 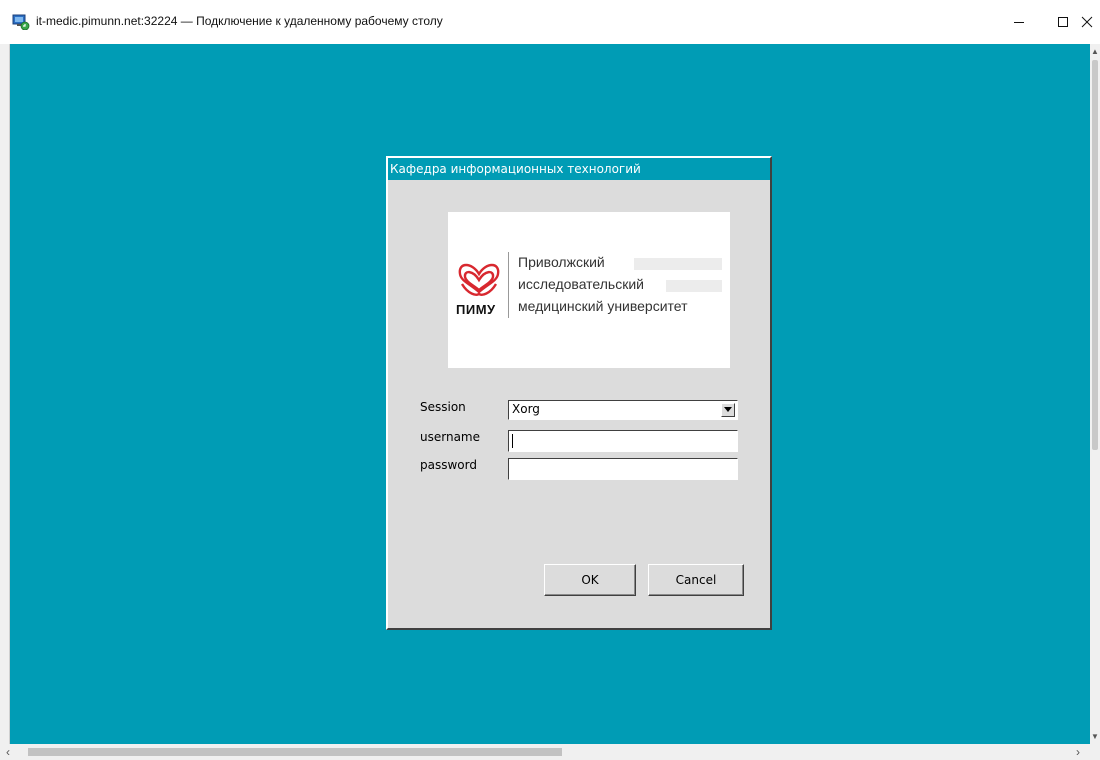 I want to click on session-label: Session, so click(x=443, y=407).